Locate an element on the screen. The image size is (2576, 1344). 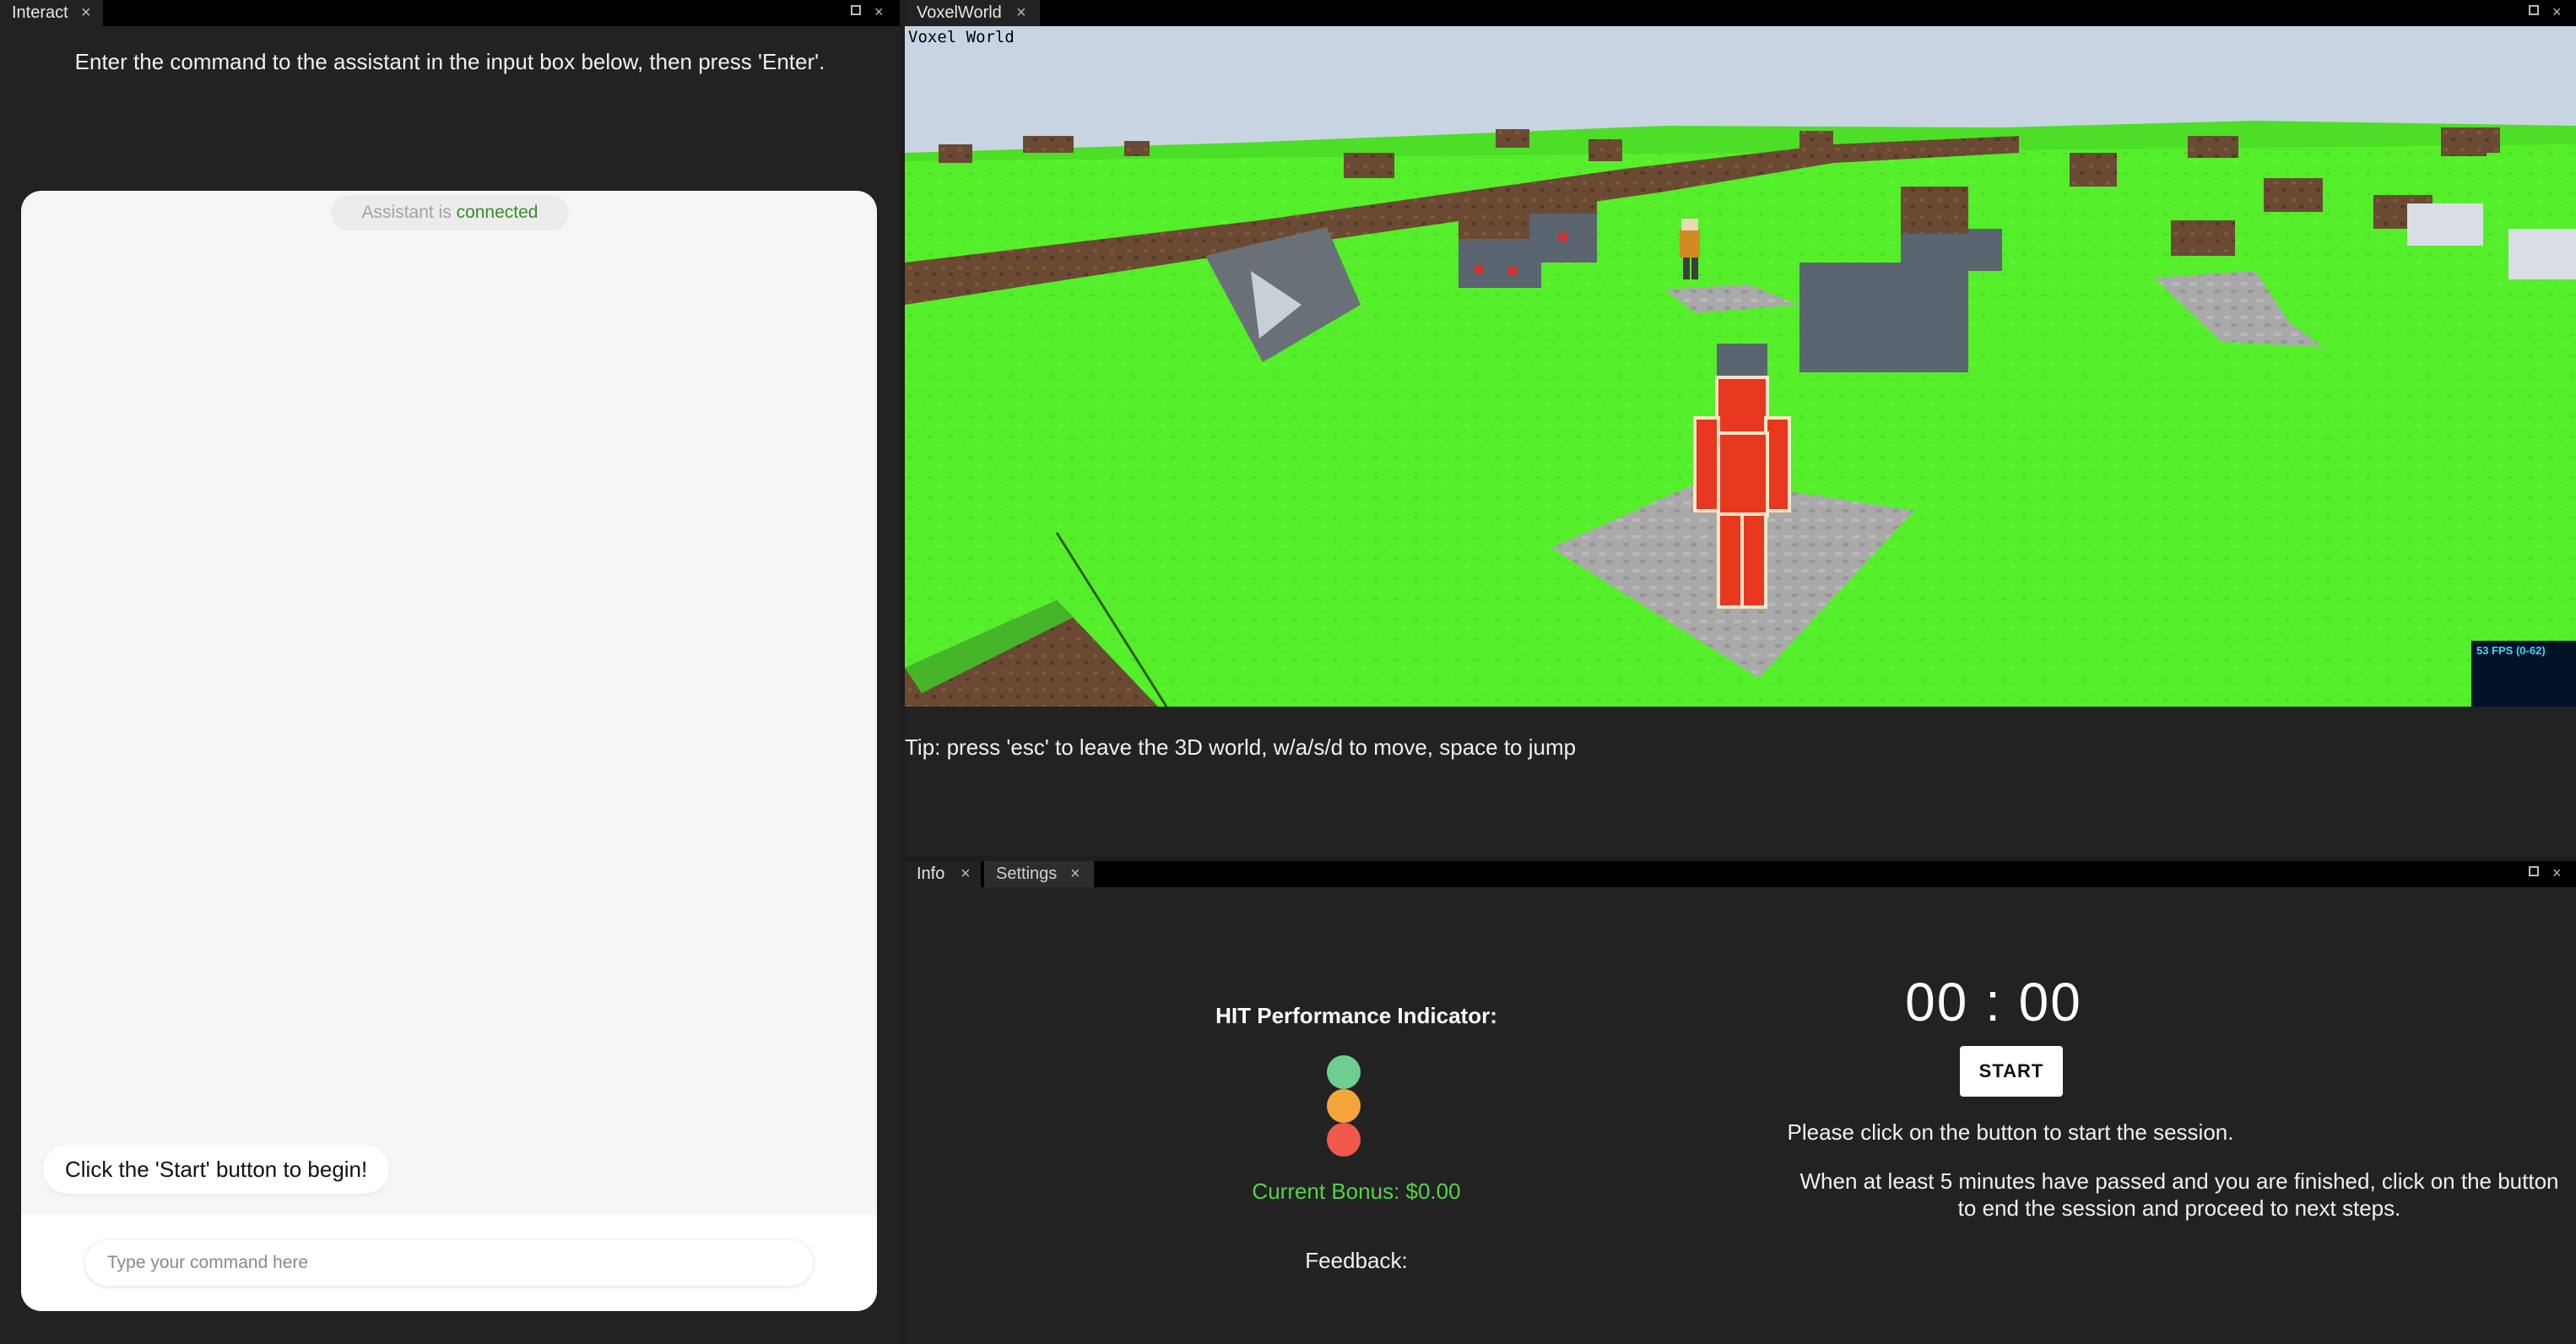
assistant-message: Click the 'Start' button to begin! is located at coordinates (216, 1169).